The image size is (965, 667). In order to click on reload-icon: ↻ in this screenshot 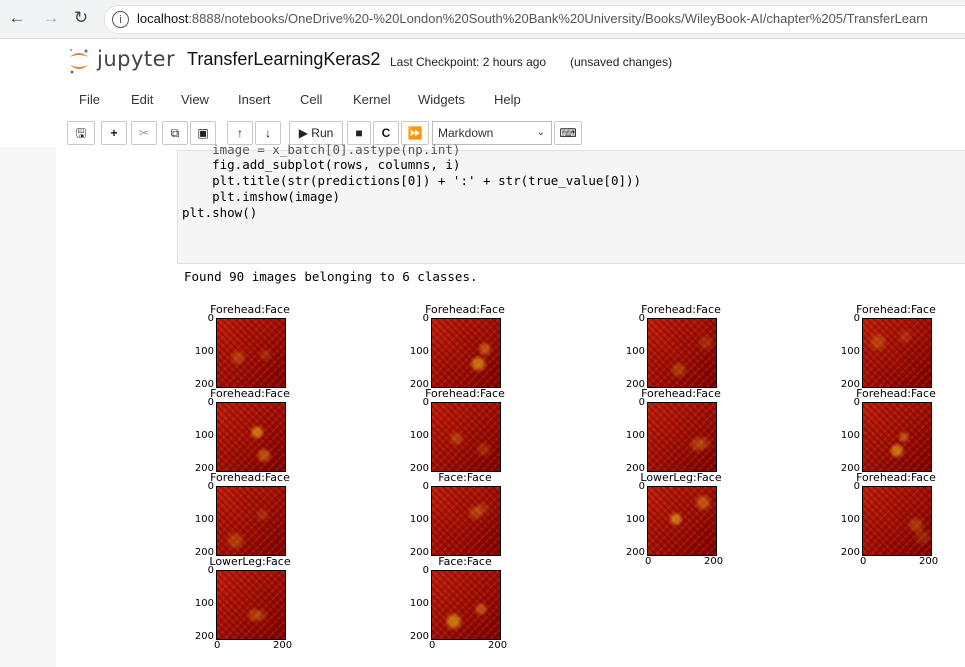, I will do `click(81, 18)`.